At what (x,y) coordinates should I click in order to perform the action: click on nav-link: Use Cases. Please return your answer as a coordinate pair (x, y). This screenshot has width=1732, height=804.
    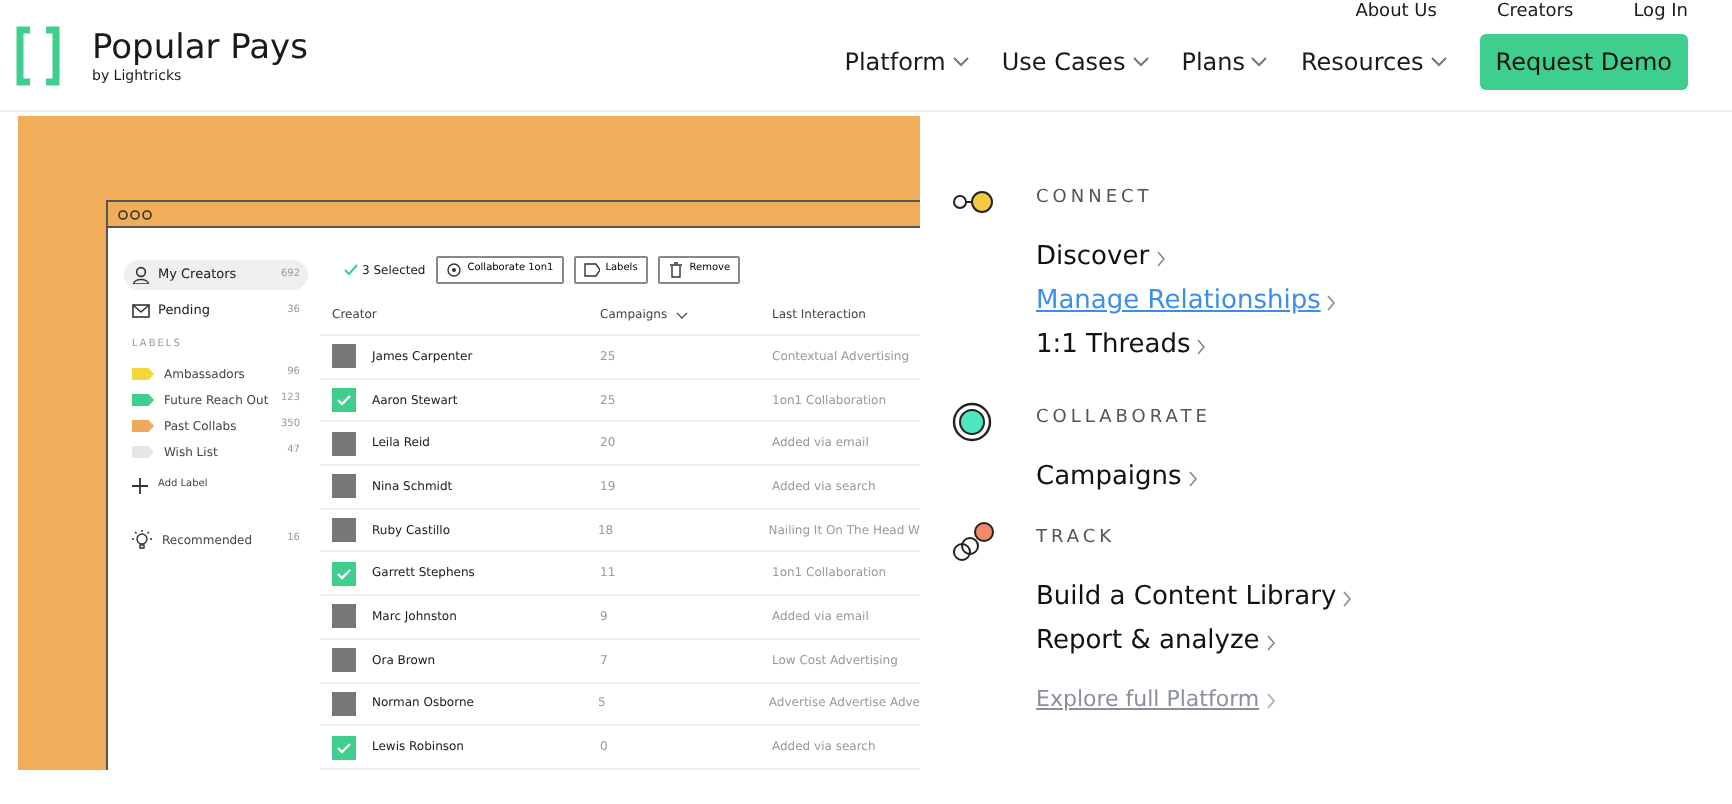
    Looking at the image, I should click on (1063, 61).